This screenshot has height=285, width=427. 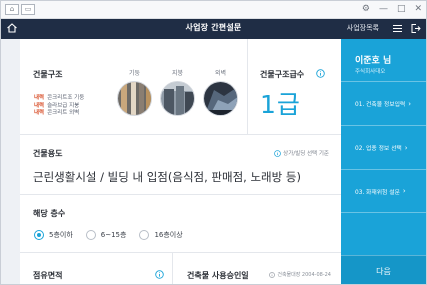 I want to click on wall-thumb: 외벽, so click(x=220, y=92).